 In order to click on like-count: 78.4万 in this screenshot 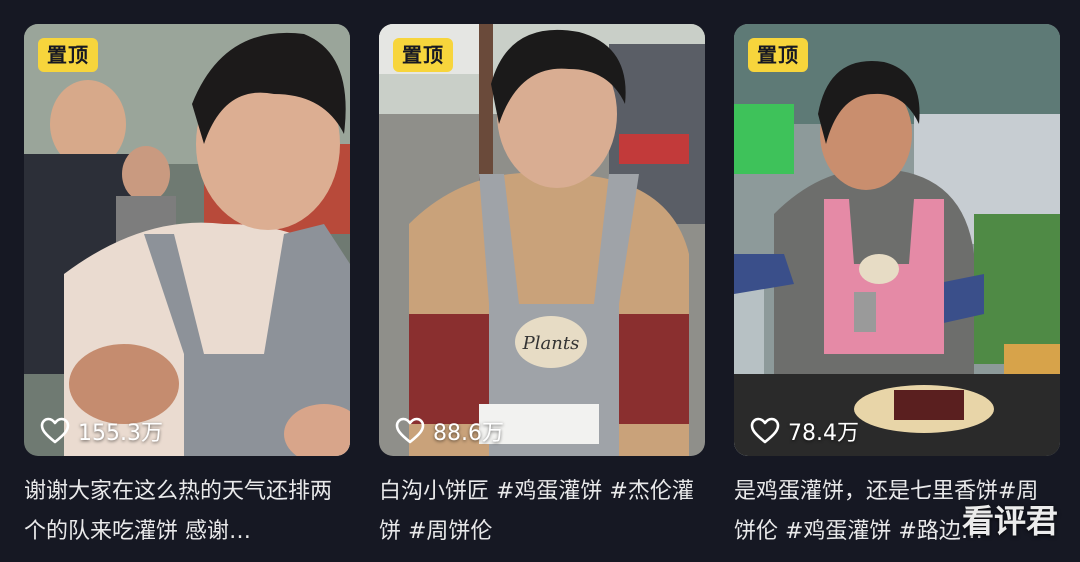, I will do `click(804, 431)`.